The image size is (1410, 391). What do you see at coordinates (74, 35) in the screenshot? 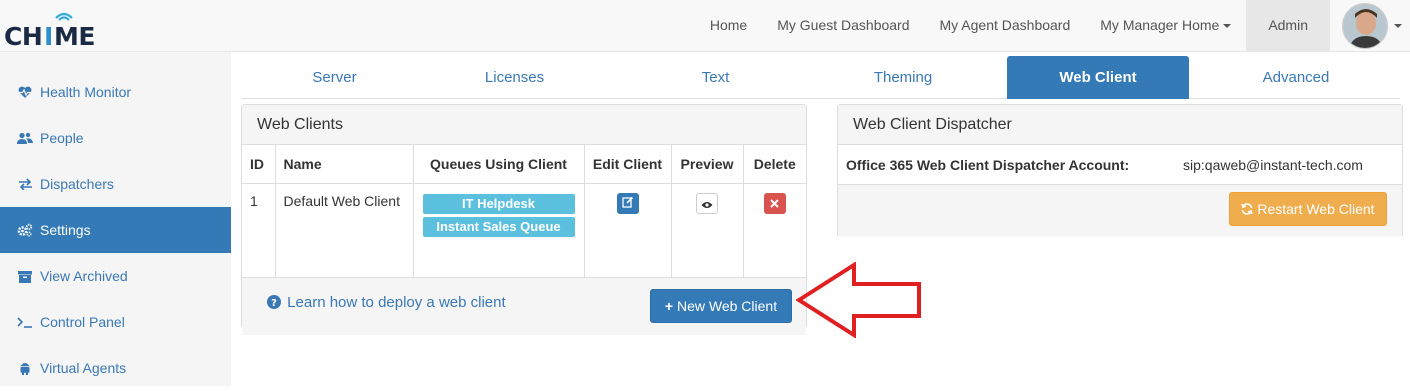
I see `svg-text: ME` at bounding box center [74, 35].